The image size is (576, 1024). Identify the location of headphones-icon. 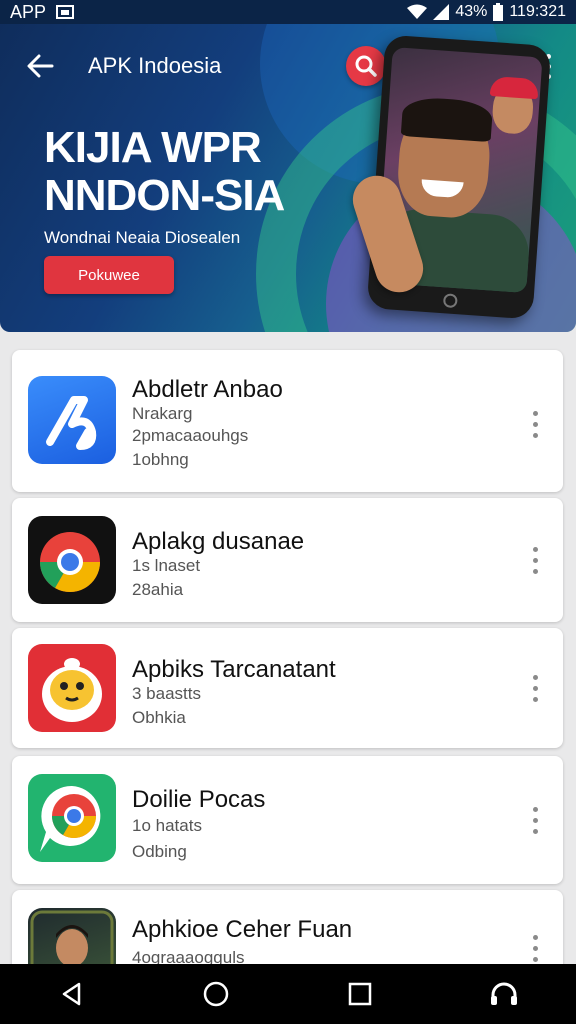
(504, 993).